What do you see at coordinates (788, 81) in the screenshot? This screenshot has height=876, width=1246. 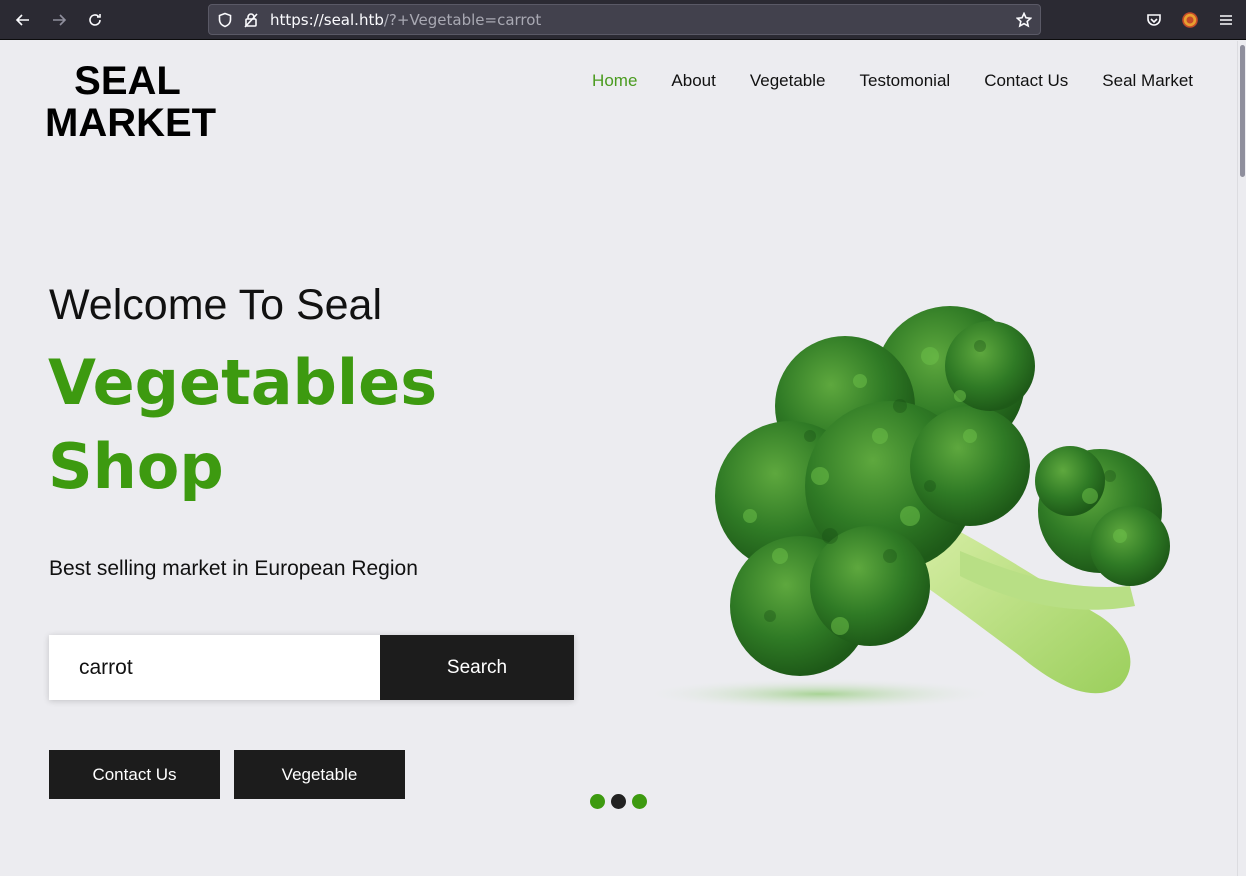 I see `nav-vegetable: Vegetable` at bounding box center [788, 81].